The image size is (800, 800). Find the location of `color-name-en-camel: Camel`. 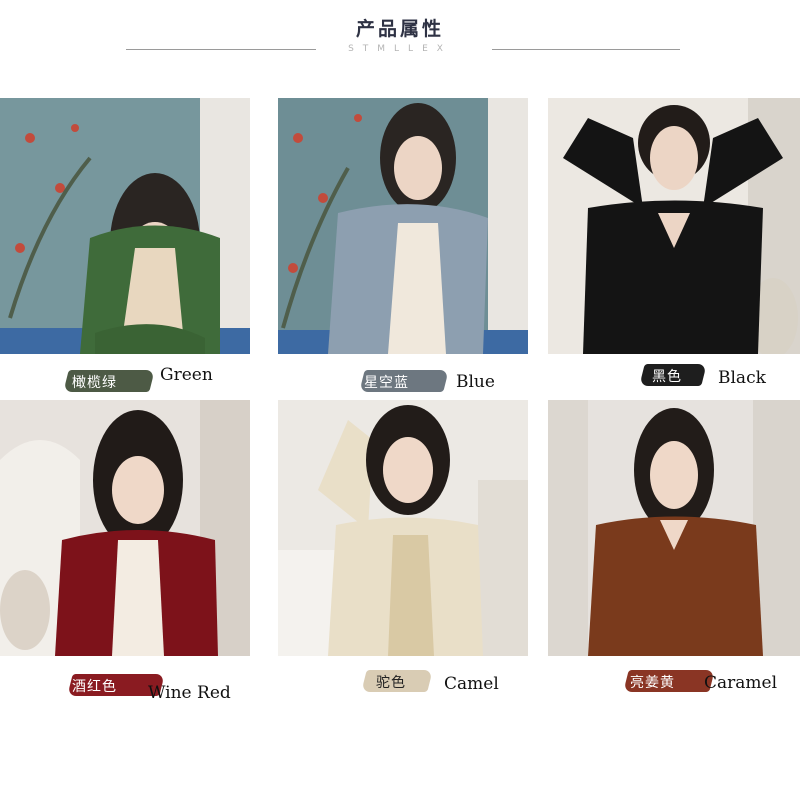

color-name-en-camel: Camel is located at coordinates (471, 684).